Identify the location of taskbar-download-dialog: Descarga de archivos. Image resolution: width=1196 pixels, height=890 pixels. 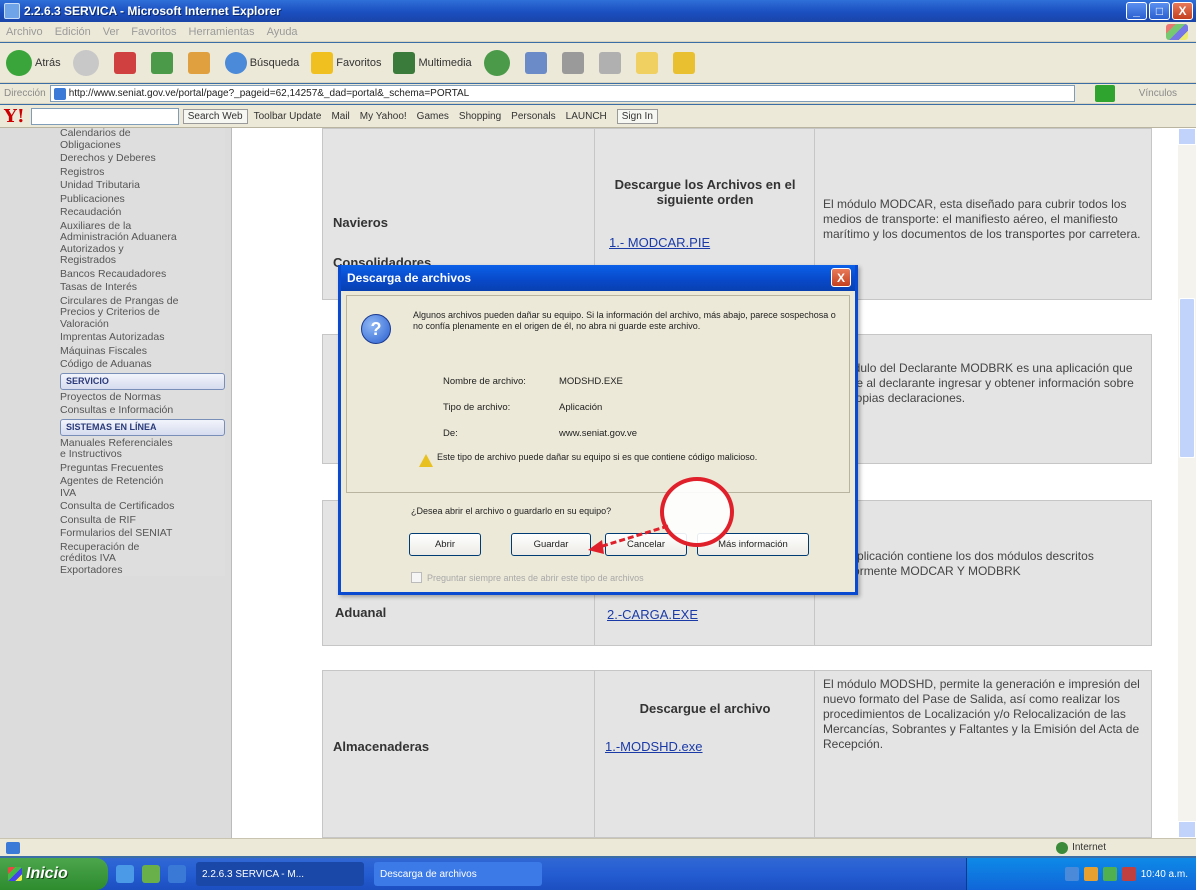
(458, 874).